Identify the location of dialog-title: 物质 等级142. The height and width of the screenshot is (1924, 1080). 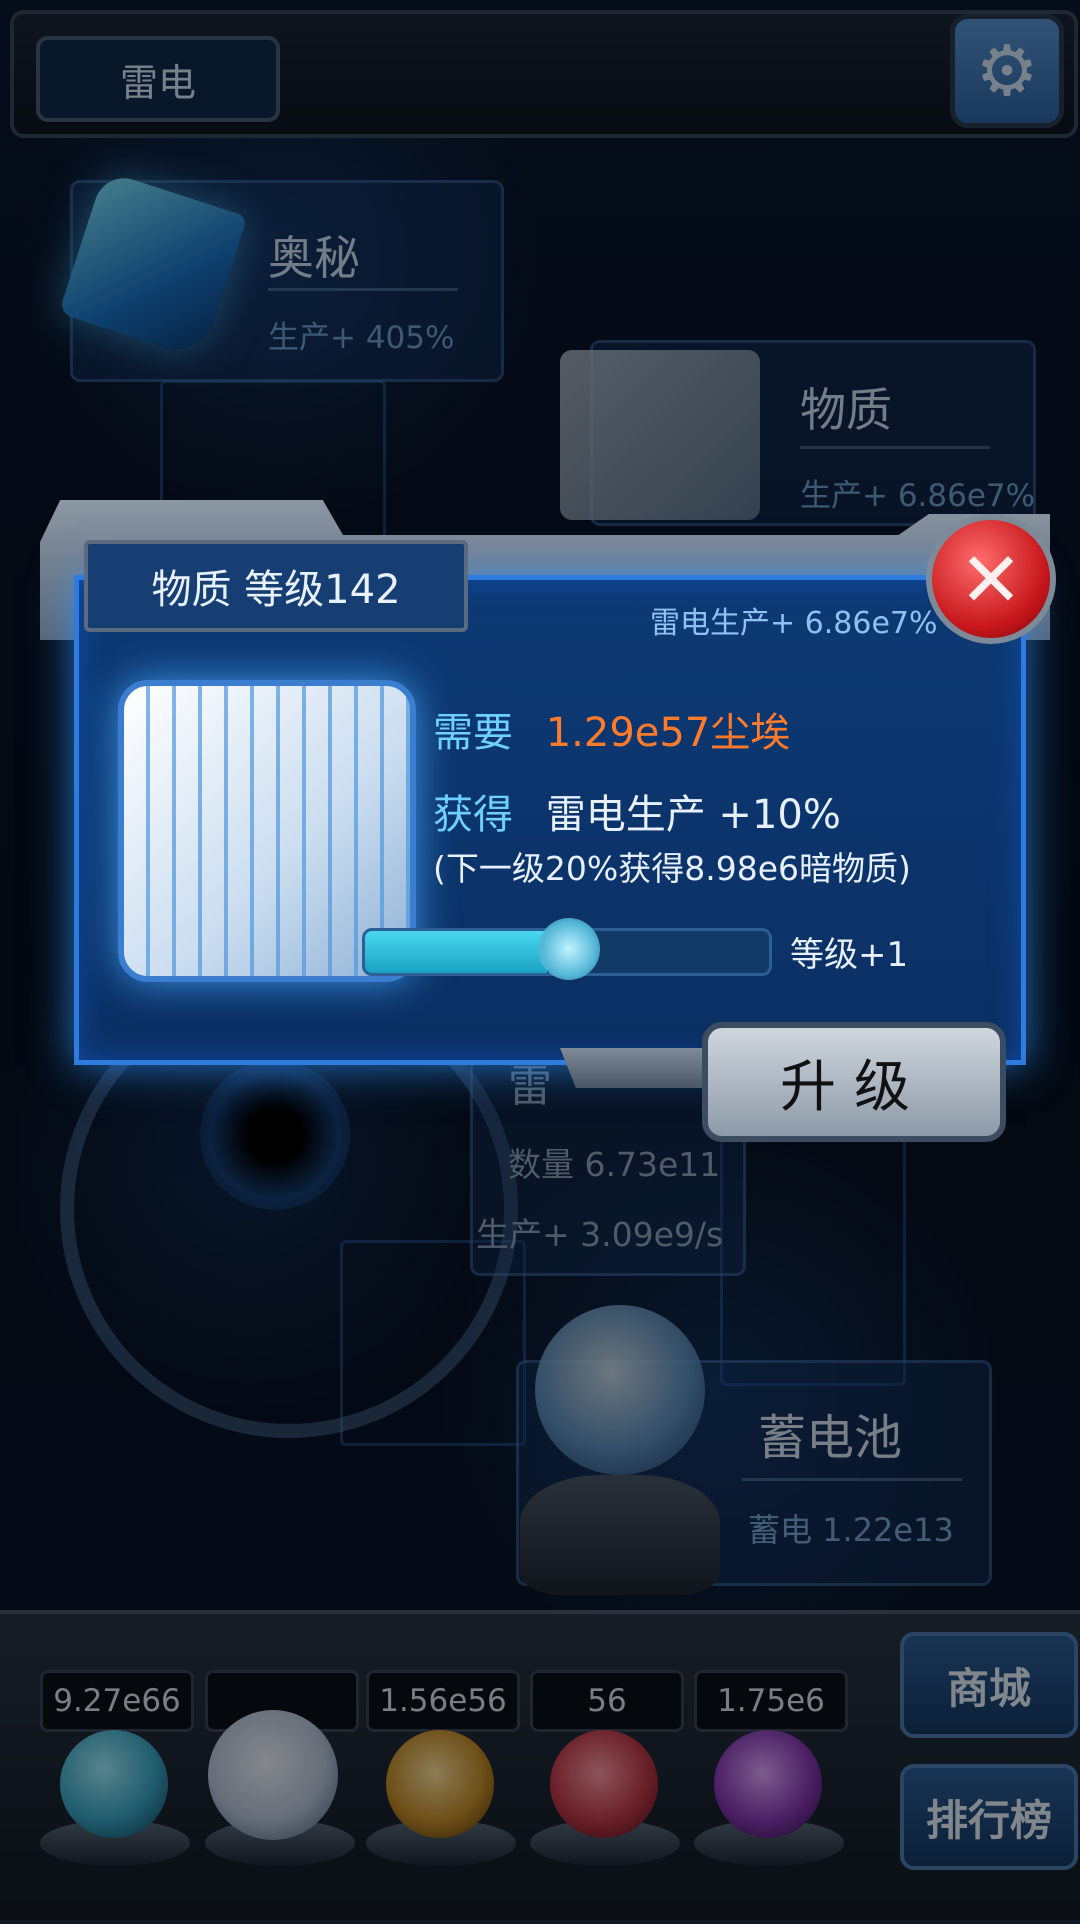
(276, 586).